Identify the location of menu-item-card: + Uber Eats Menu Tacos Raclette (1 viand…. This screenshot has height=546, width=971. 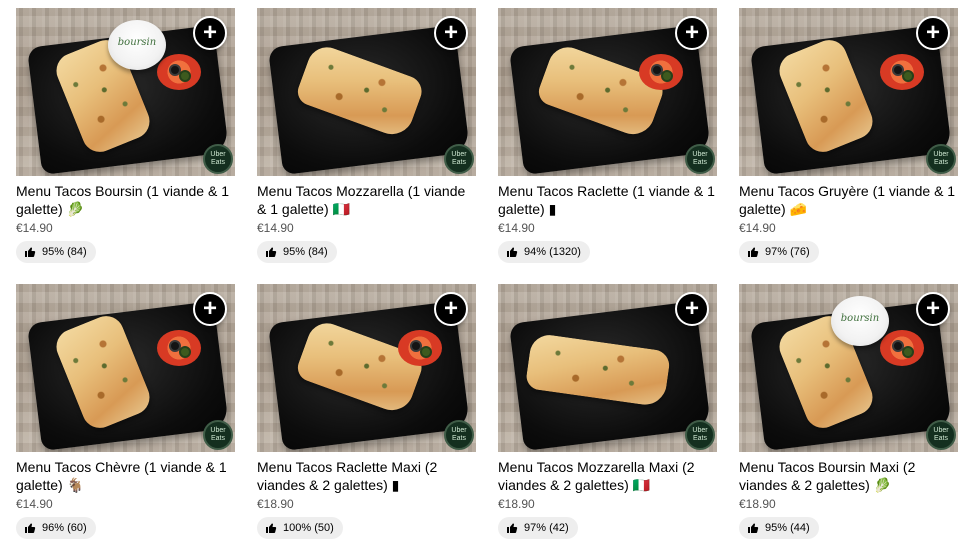
(607, 139).